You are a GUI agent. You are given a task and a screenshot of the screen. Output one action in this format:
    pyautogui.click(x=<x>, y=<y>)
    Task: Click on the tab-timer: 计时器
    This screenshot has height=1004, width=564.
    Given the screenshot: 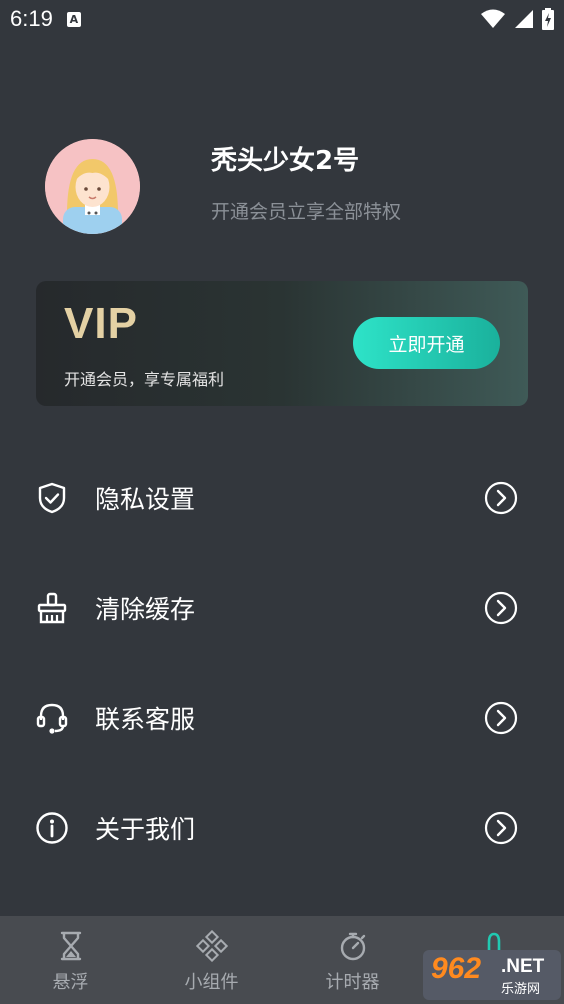 What is the action you would take?
    pyautogui.click(x=352, y=960)
    